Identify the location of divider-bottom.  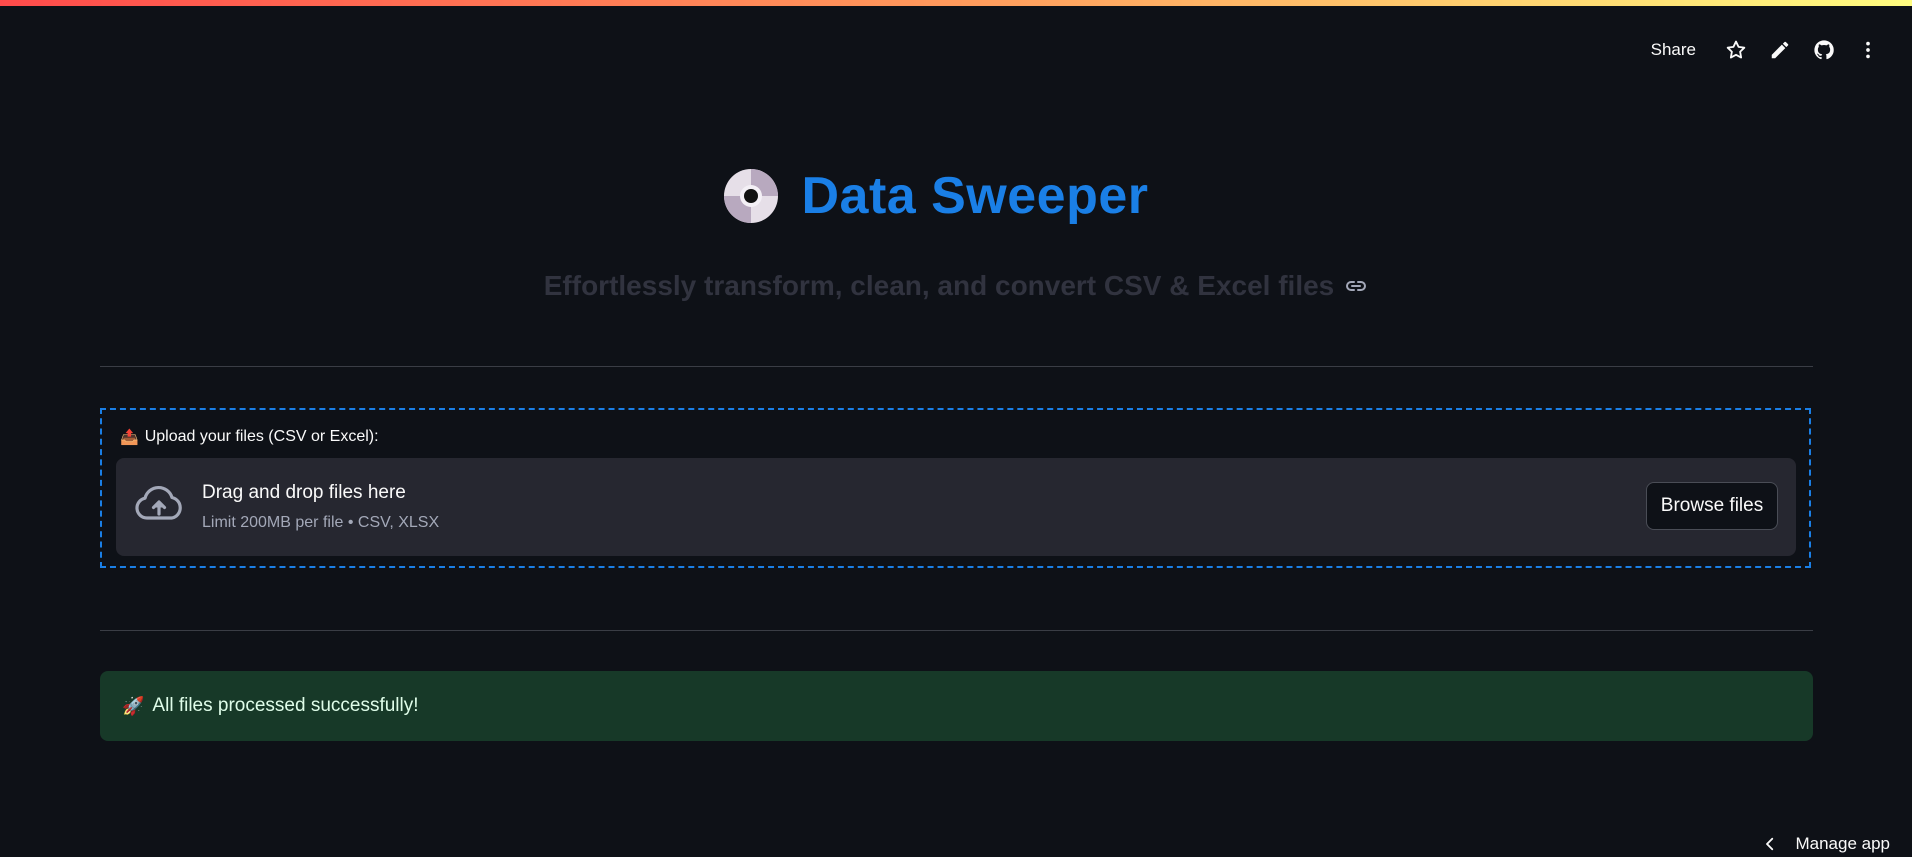
(956, 630).